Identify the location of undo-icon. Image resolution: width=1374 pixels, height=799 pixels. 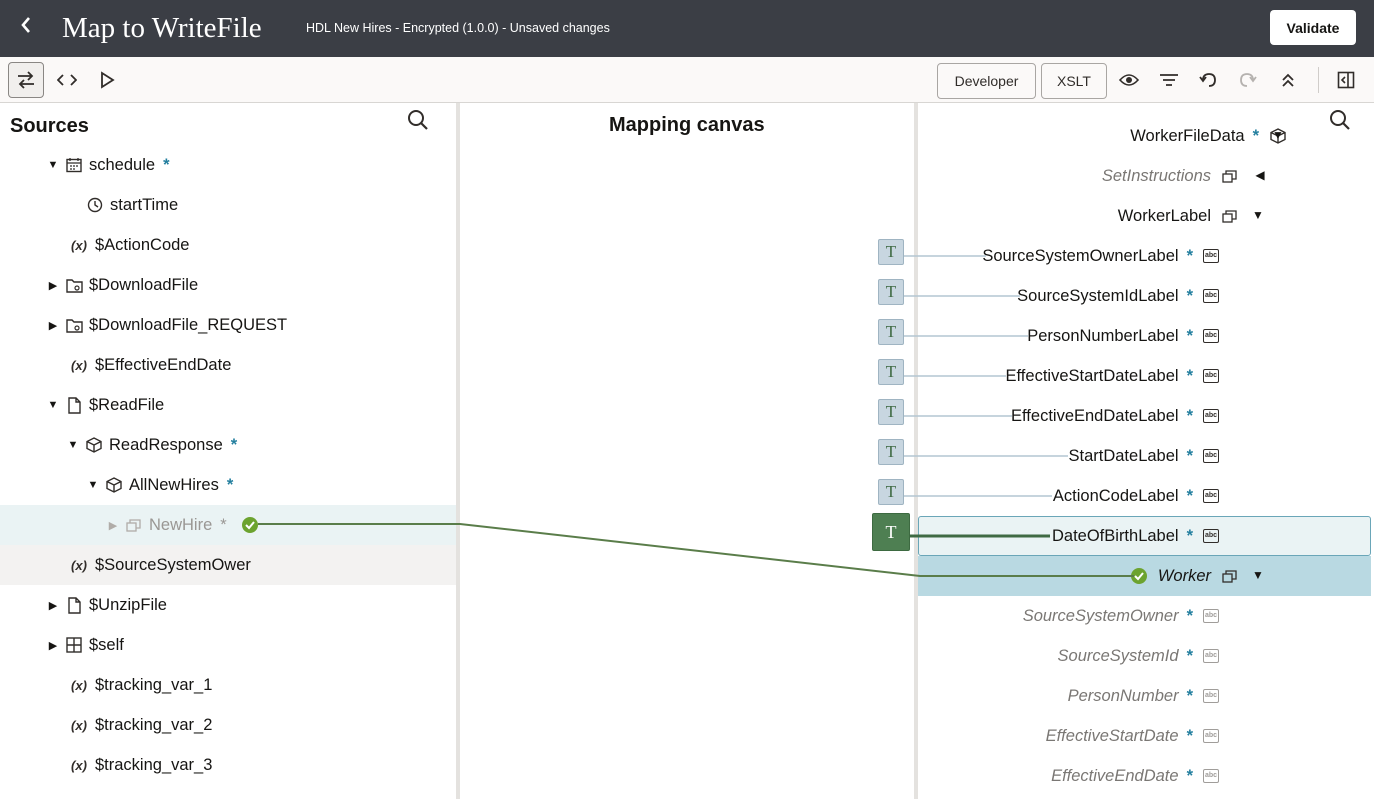
(1207, 80).